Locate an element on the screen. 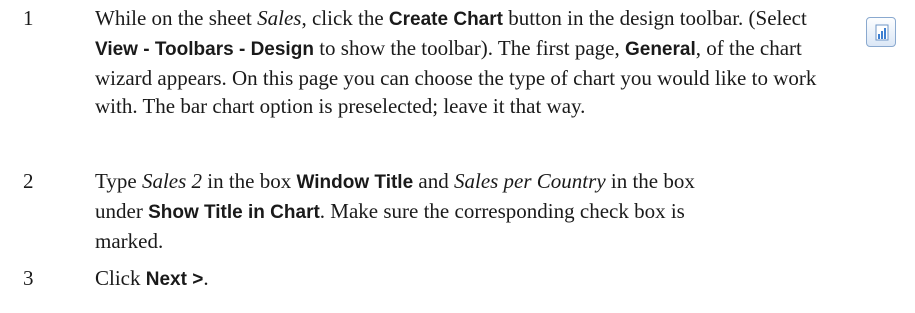 This screenshot has width=915, height=313. ui-term-window-title: Window Title is located at coordinates (355, 182).